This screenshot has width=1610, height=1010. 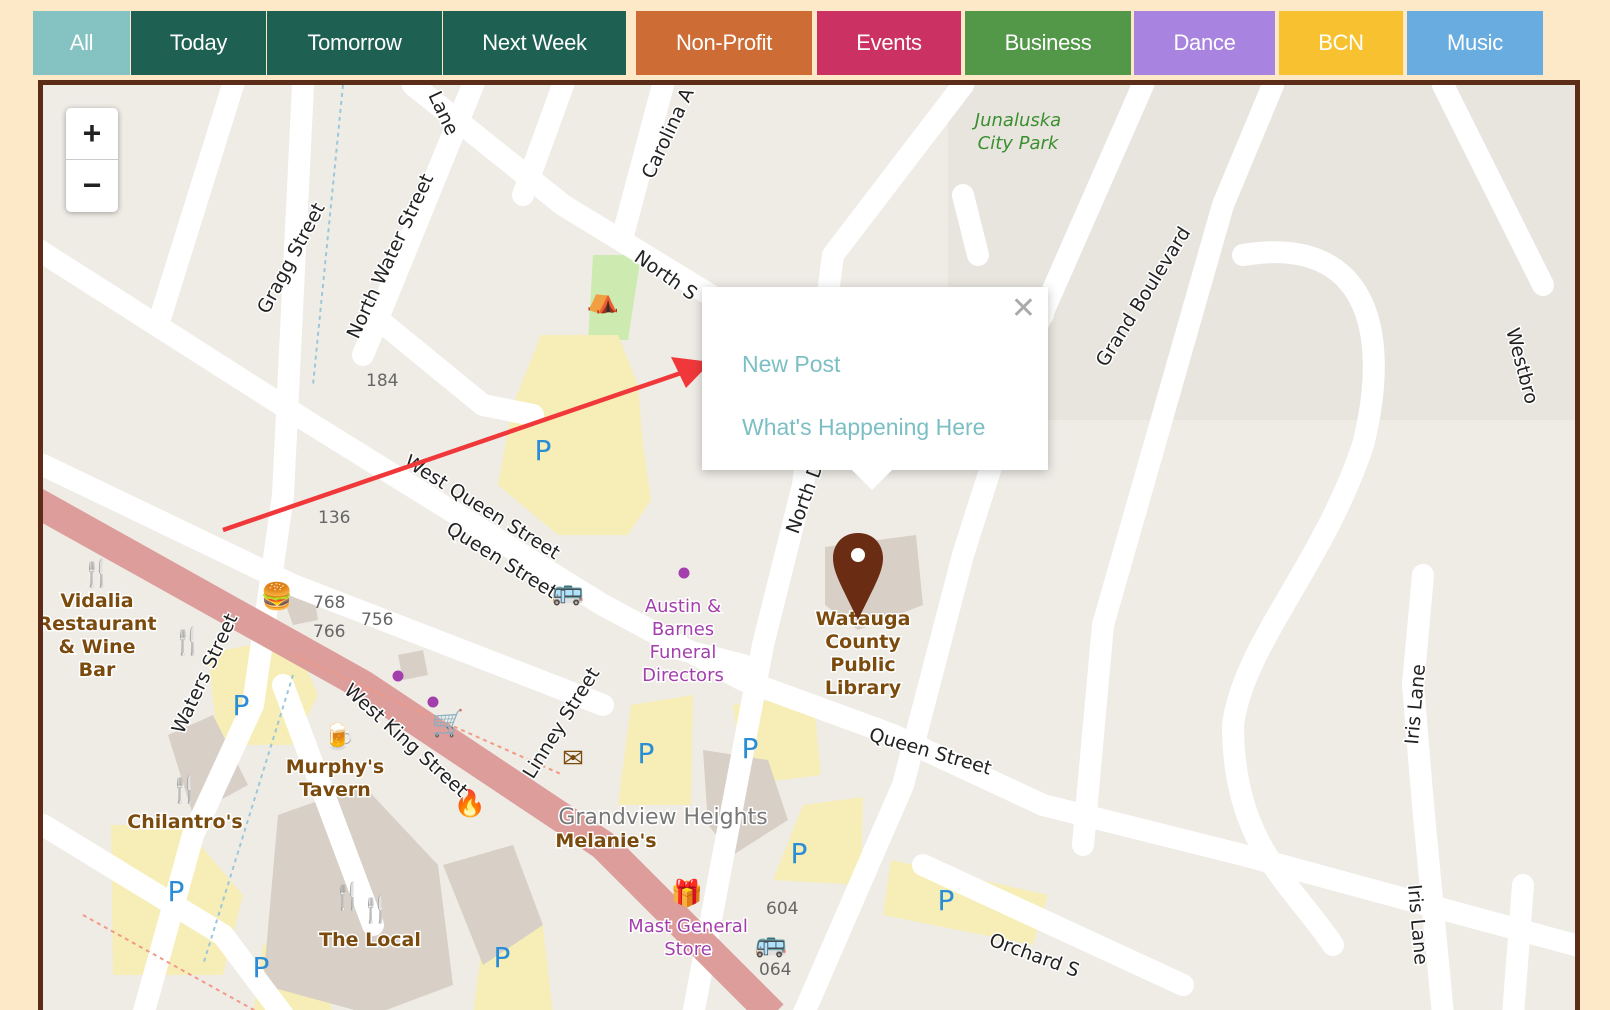 I want to click on svg-text: City Park, so click(x=1019, y=143).